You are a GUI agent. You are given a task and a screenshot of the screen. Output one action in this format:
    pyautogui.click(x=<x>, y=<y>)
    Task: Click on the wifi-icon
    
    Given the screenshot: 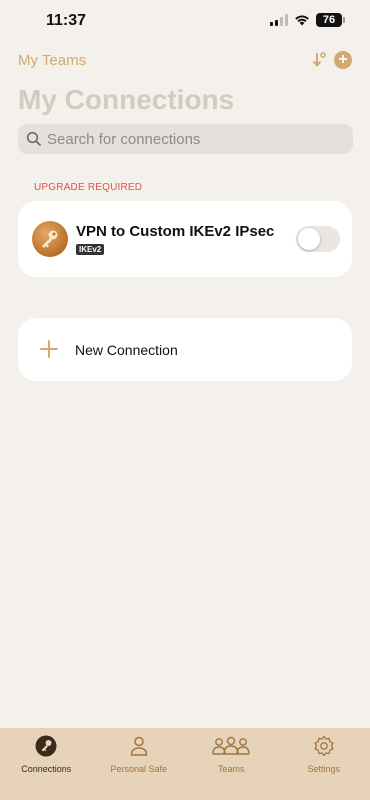 What is the action you would take?
    pyautogui.click(x=302, y=20)
    